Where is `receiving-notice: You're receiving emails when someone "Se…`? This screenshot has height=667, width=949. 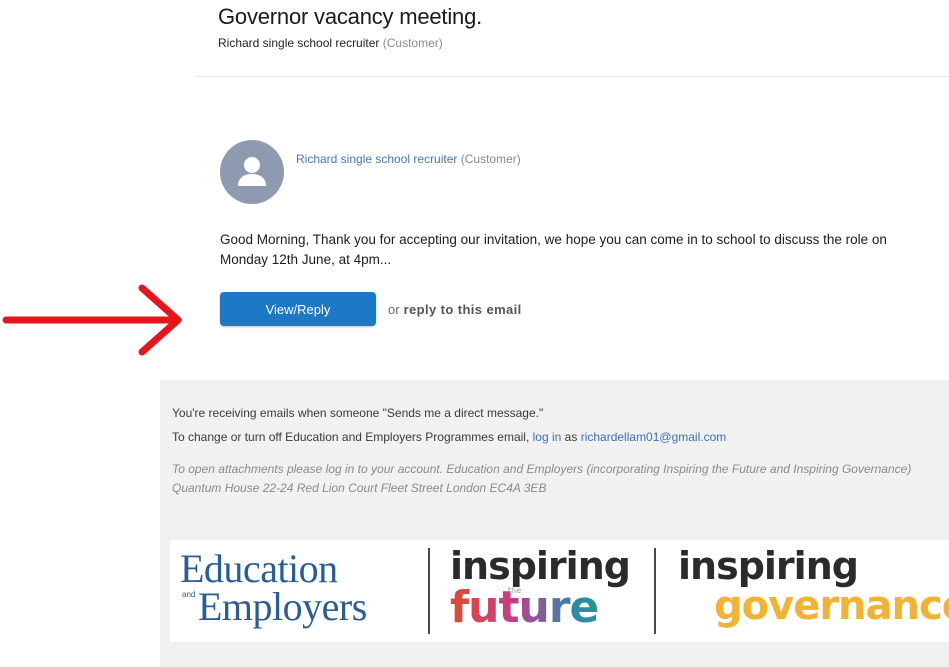
receiving-notice: You're receiving emails when someone "Se… is located at coordinates (358, 413).